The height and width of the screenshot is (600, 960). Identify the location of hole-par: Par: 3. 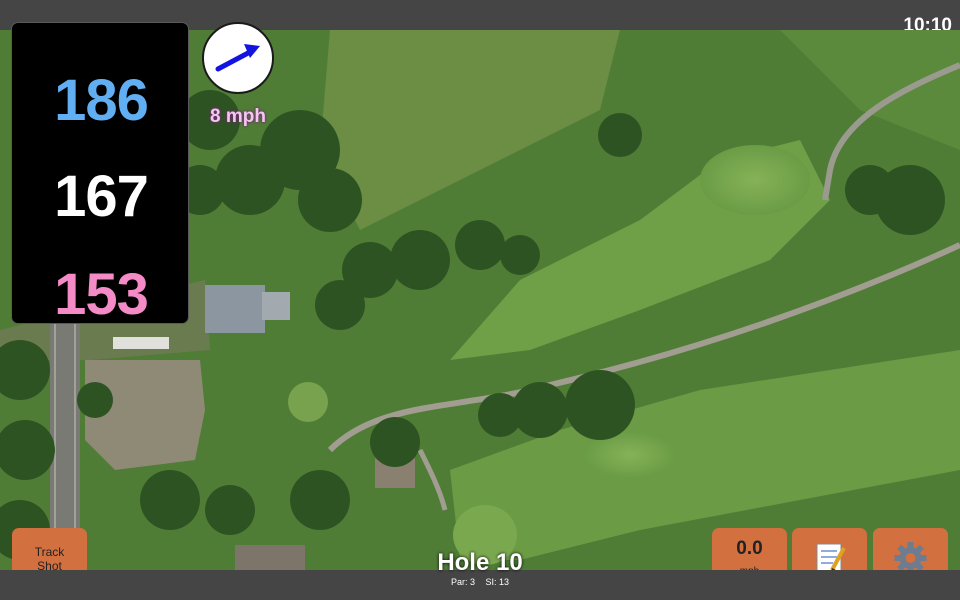
(462, 582).